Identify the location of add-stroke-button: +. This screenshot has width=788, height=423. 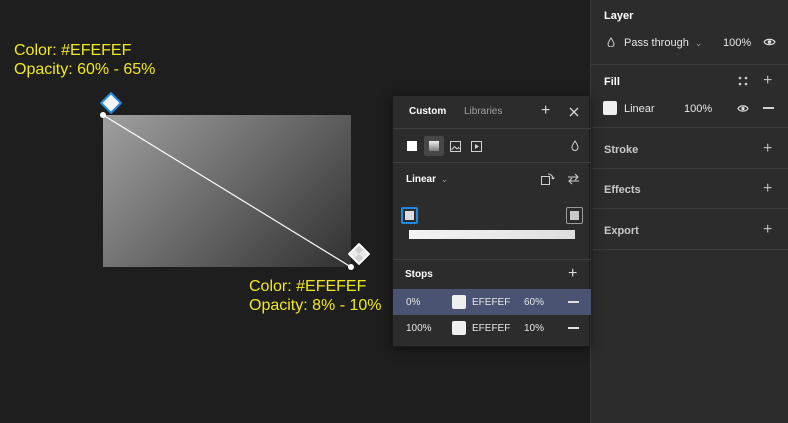
(767, 149).